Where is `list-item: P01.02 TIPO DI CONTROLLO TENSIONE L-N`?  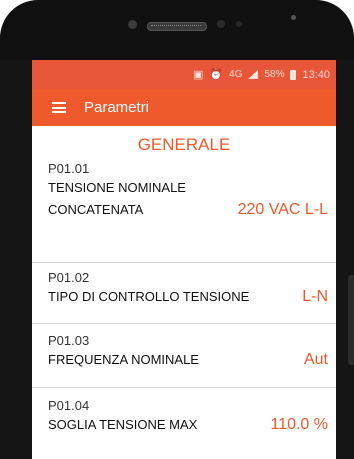
list-item: P01.02 TIPO DI CONTROLLO TENSIONE L-N is located at coordinates (184, 293).